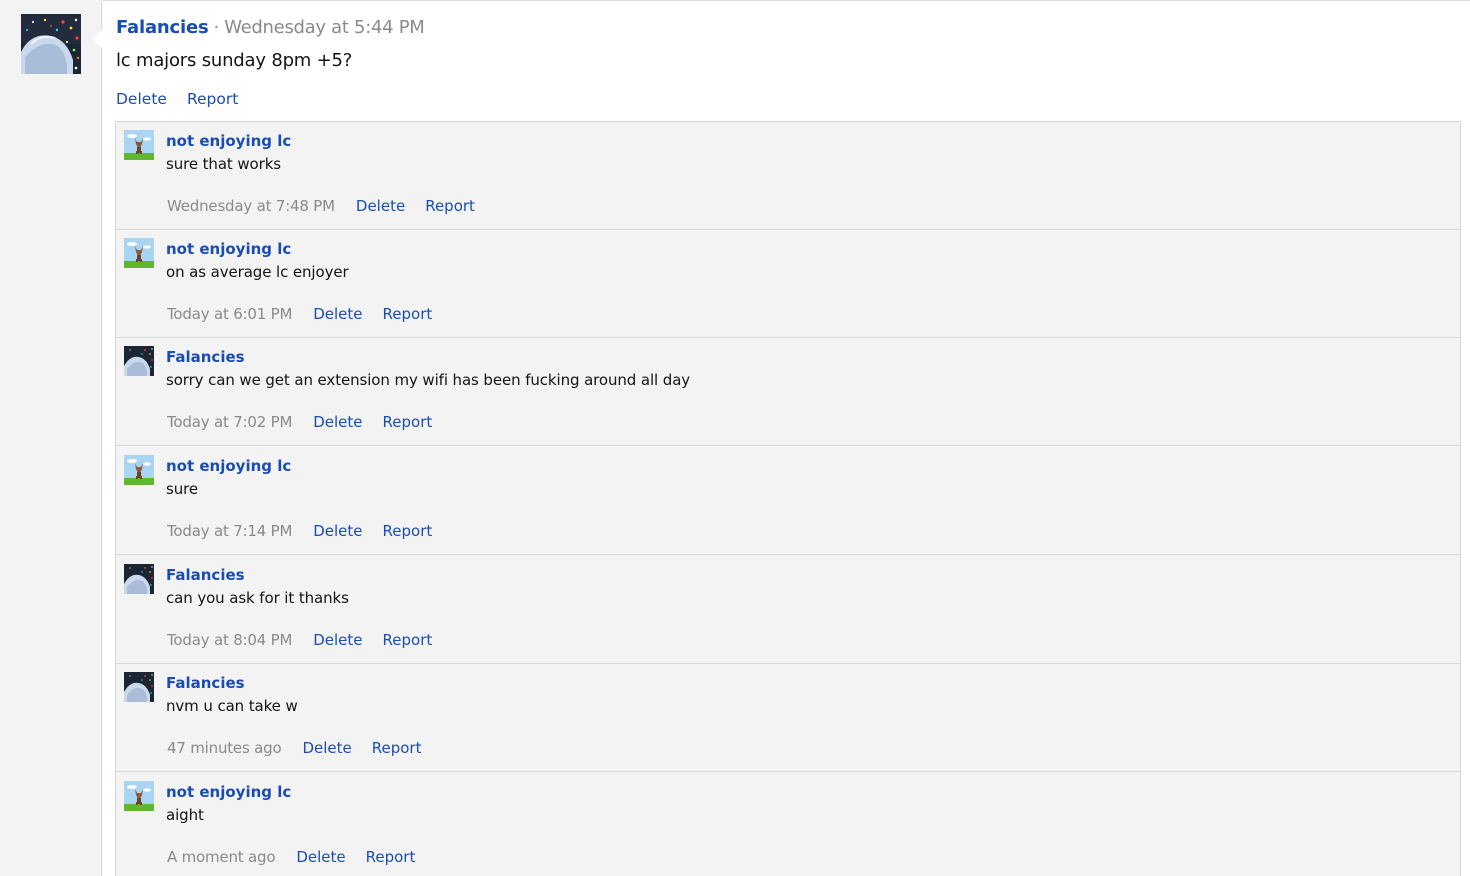 This screenshot has width=1470, height=876. Describe the element at coordinates (309, 422) in the screenshot. I see `comment-meta: Today at 7:02 PM Delete Report` at that location.